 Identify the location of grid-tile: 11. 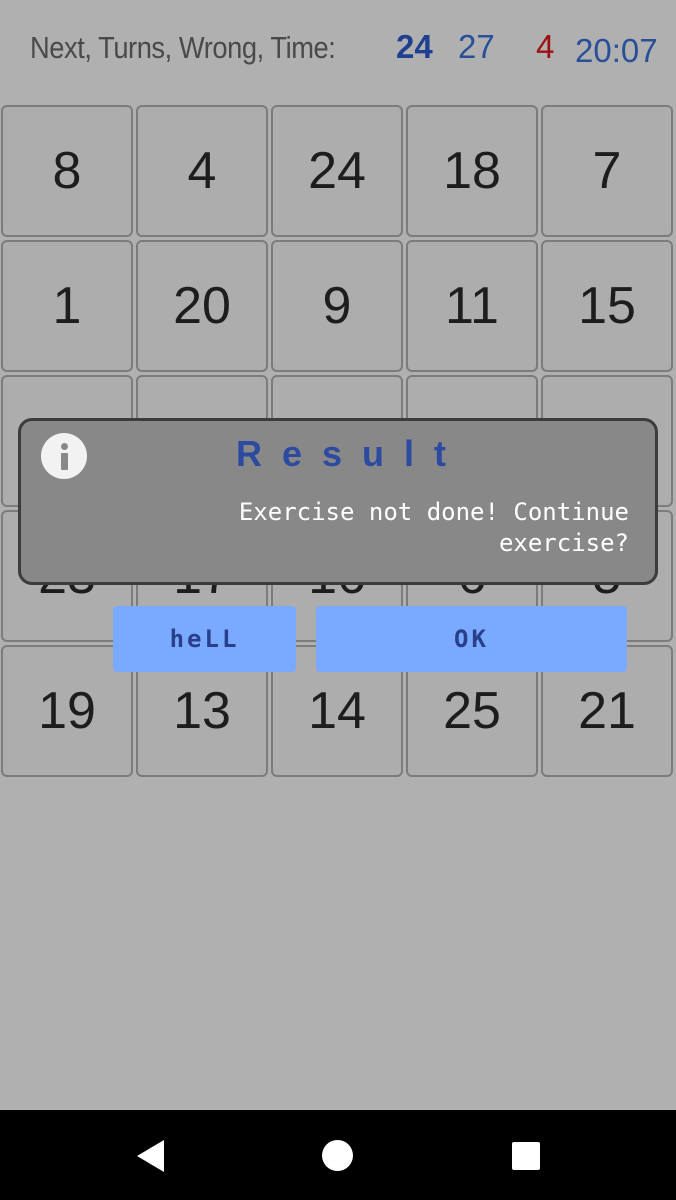
(472, 306).